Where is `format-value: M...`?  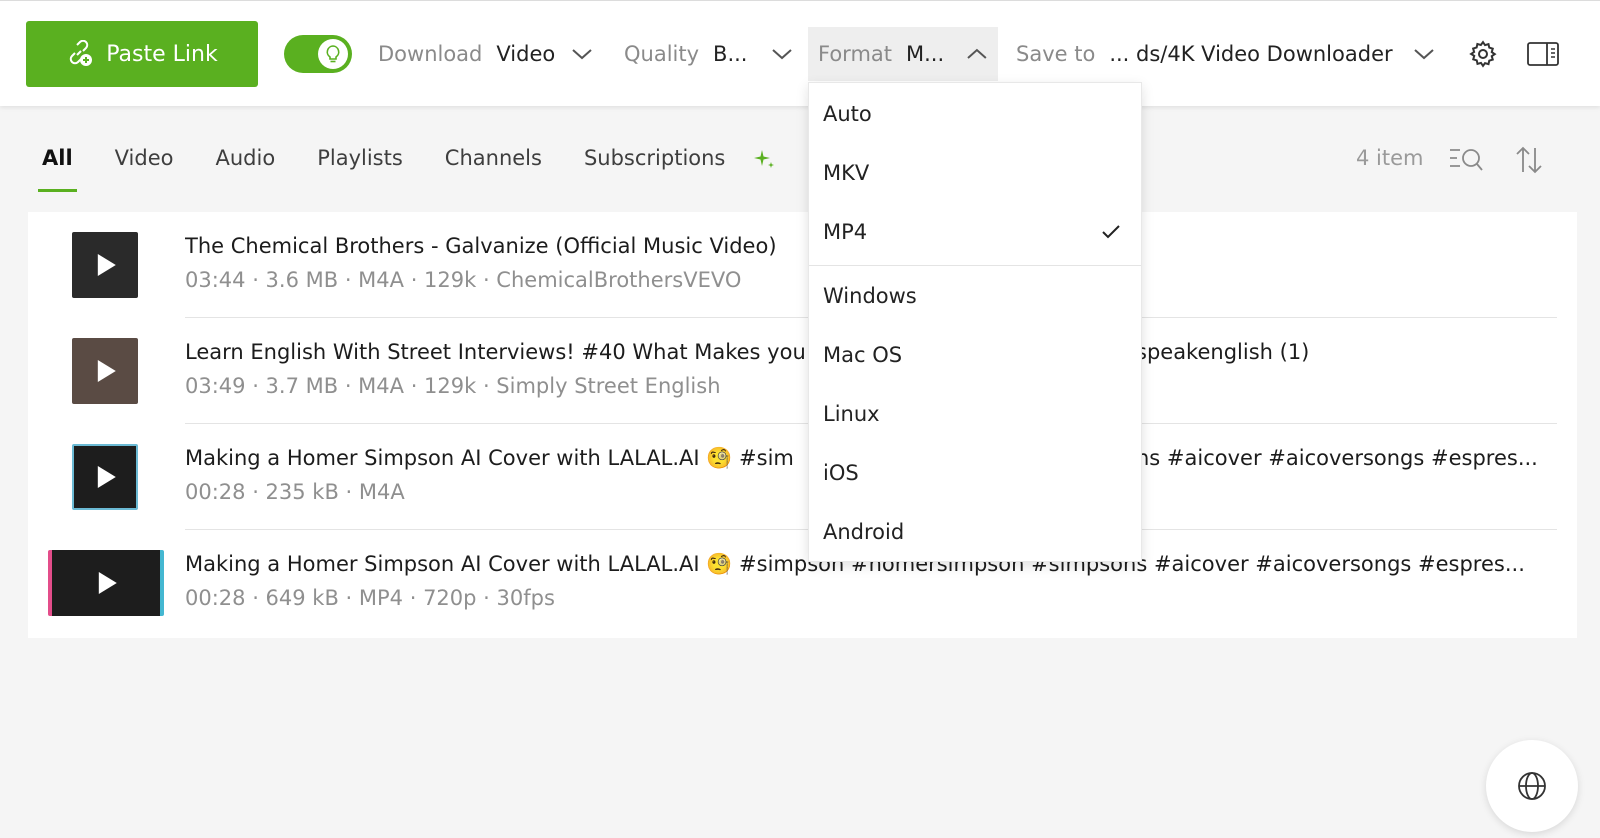 format-value: M... is located at coordinates (925, 54).